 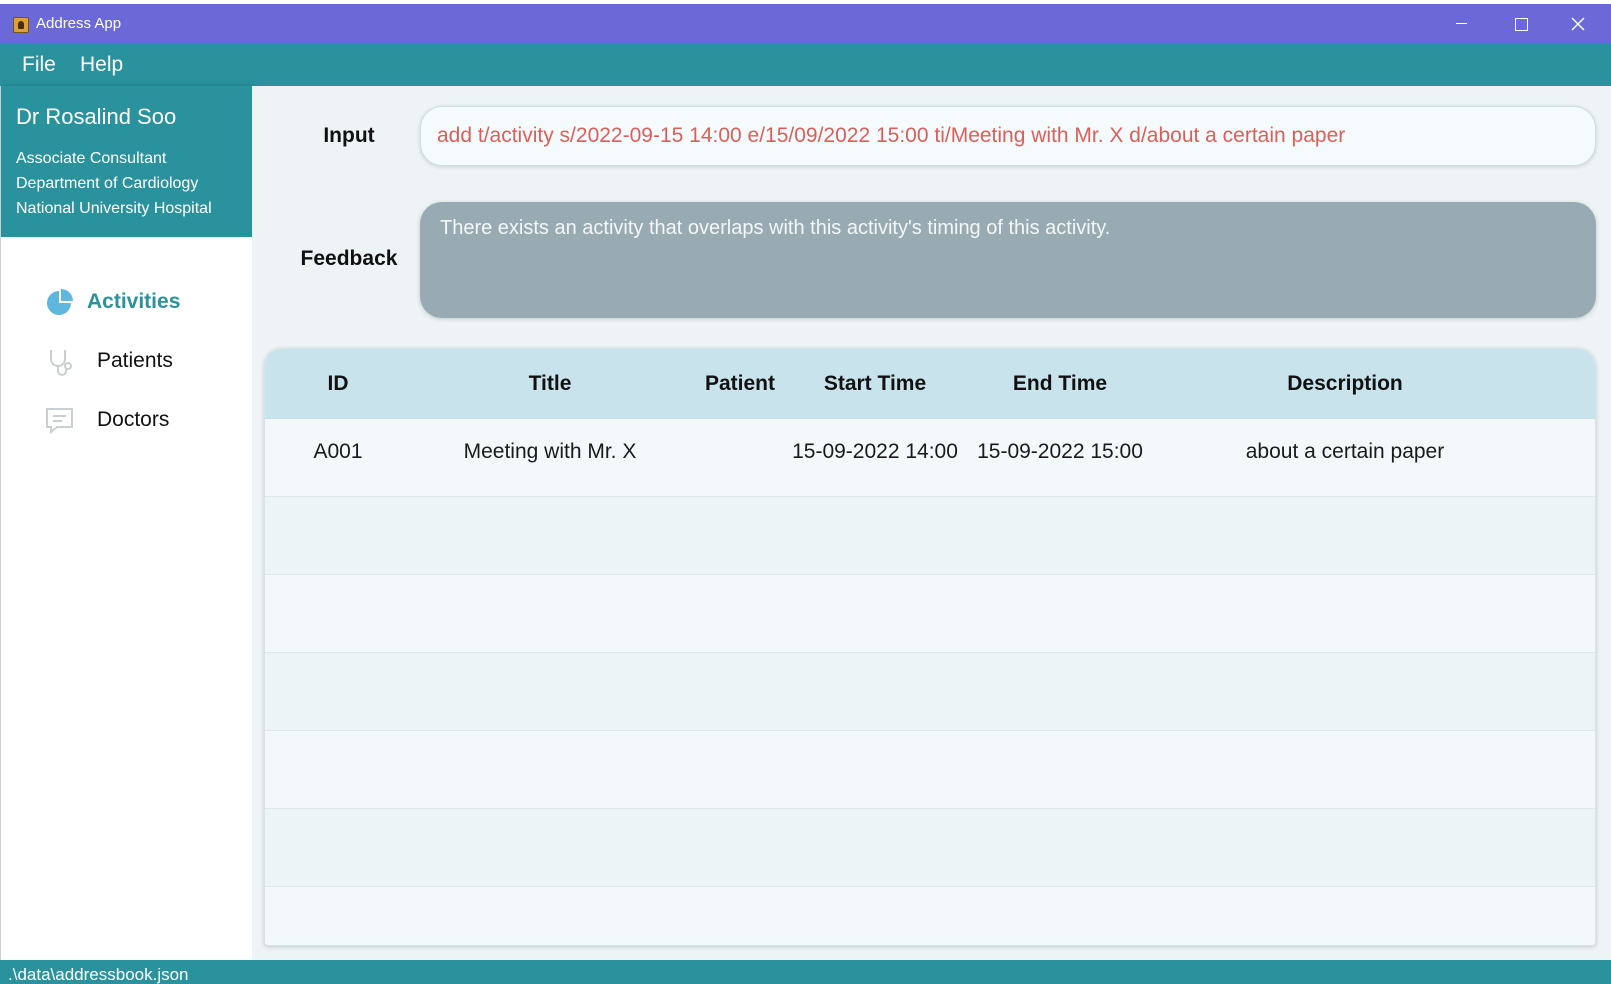 I want to click on cell-description: about a certain paper, so click(x=1345, y=451).